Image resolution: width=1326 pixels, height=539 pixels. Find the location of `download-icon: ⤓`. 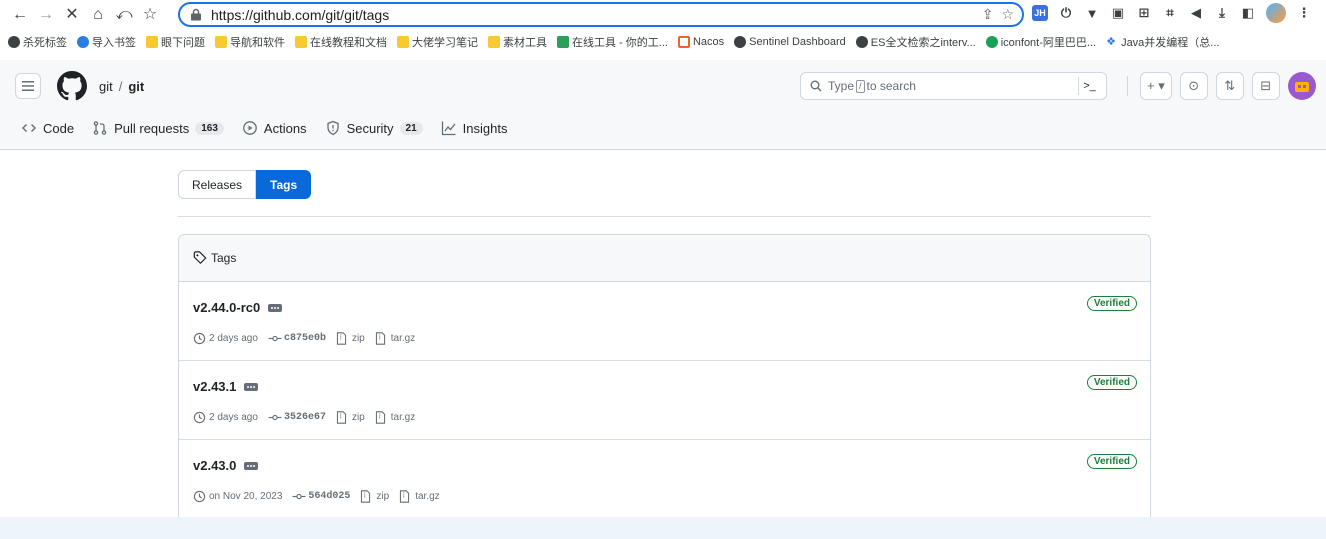

download-icon: ⤓ is located at coordinates (1222, 13).